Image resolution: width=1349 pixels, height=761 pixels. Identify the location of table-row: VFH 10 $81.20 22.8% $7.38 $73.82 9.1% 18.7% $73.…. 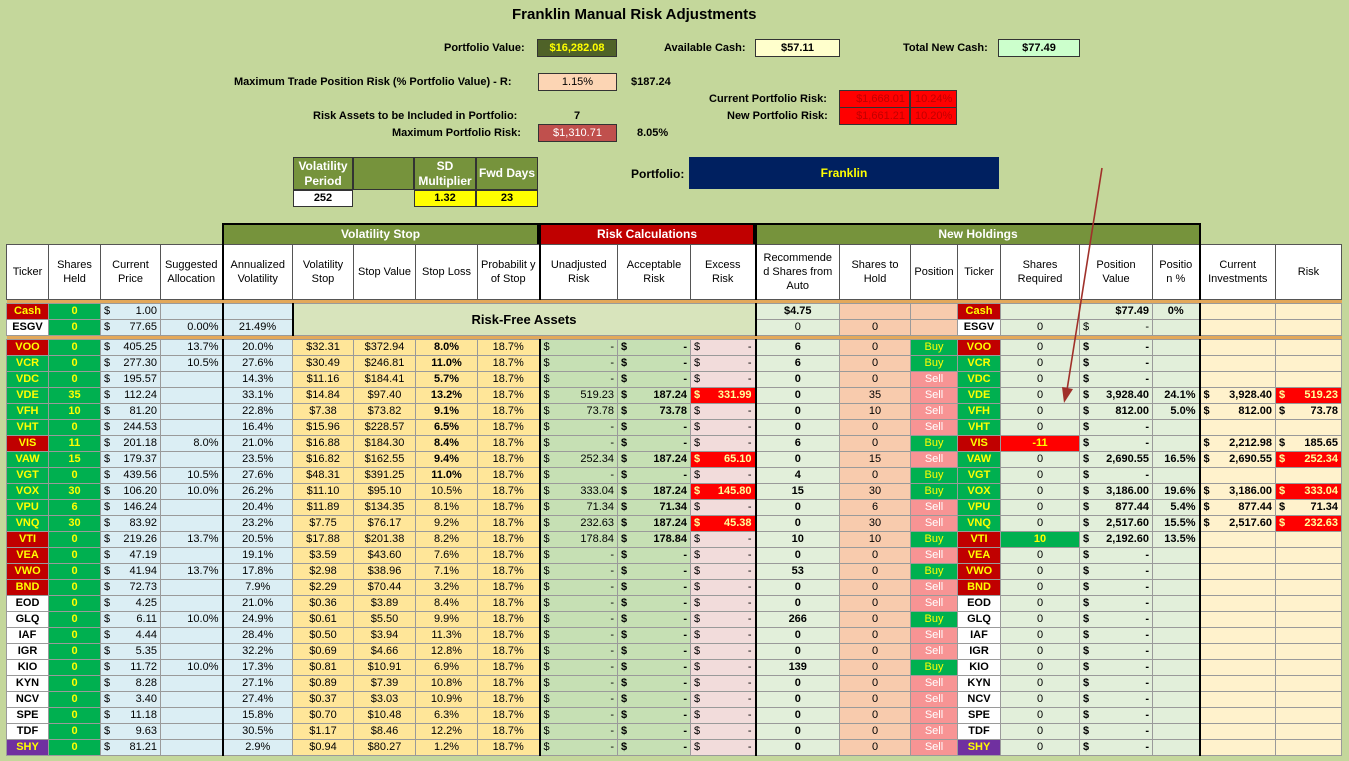
(674, 411).